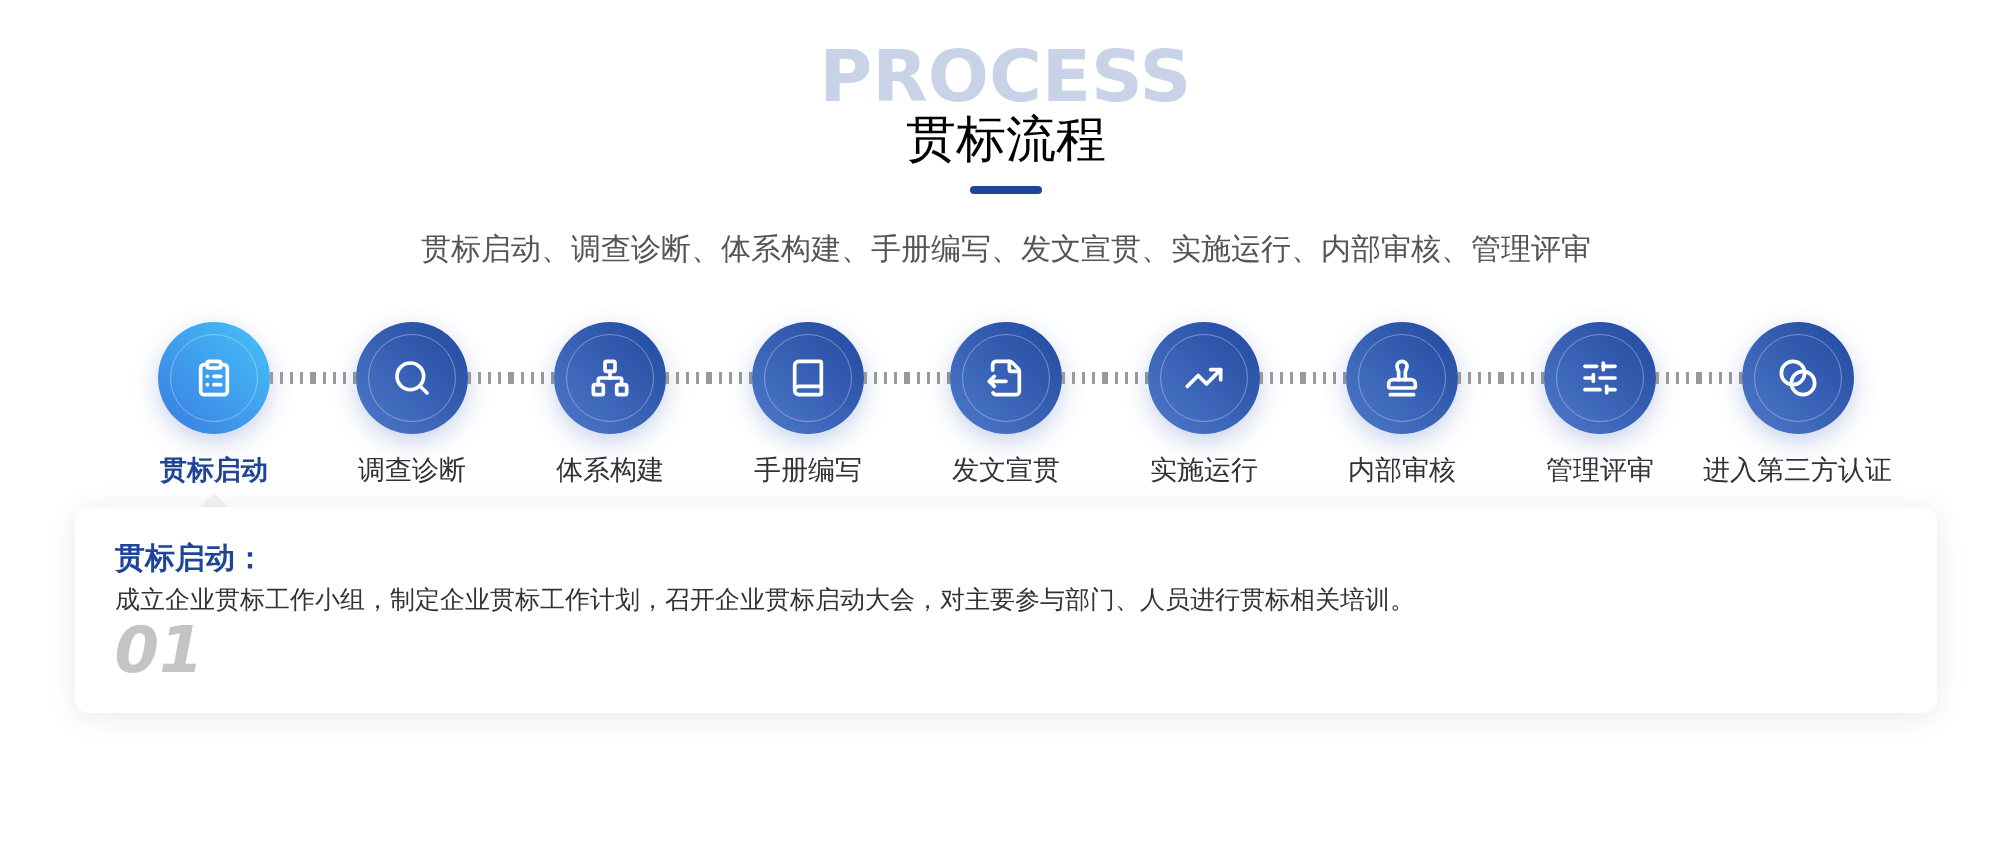  What do you see at coordinates (807, 469) in the screenshot?
I see `step-label: 手册编写` at bounding box center [807, 469].